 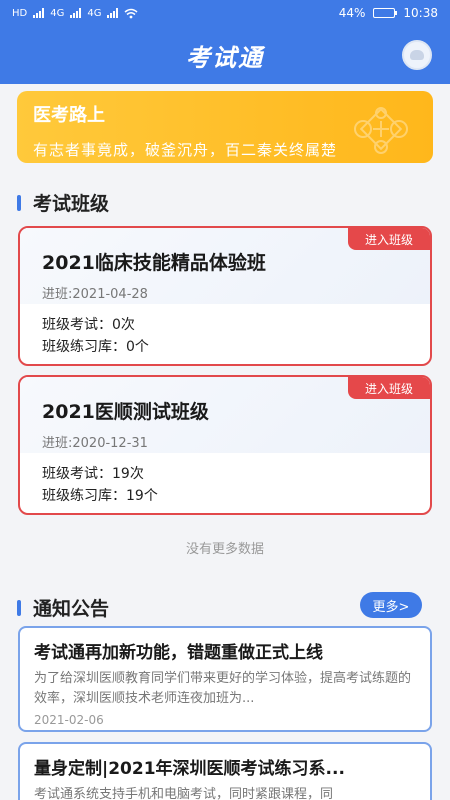 I want to click on class-card-stats: 班级考试：19次 班级练习库：19个, so click(x=225, y=483).